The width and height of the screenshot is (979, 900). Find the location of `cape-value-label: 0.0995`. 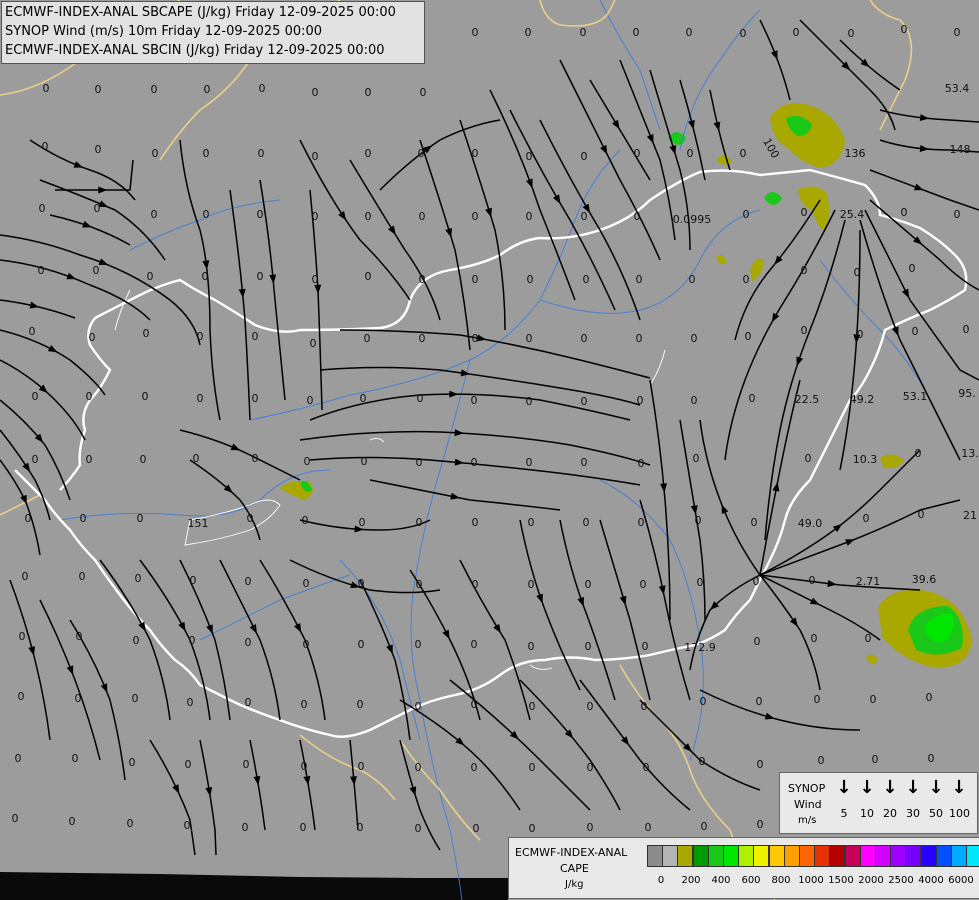

cape-value-label: 0.0995 is located at coordinates (692, 219).